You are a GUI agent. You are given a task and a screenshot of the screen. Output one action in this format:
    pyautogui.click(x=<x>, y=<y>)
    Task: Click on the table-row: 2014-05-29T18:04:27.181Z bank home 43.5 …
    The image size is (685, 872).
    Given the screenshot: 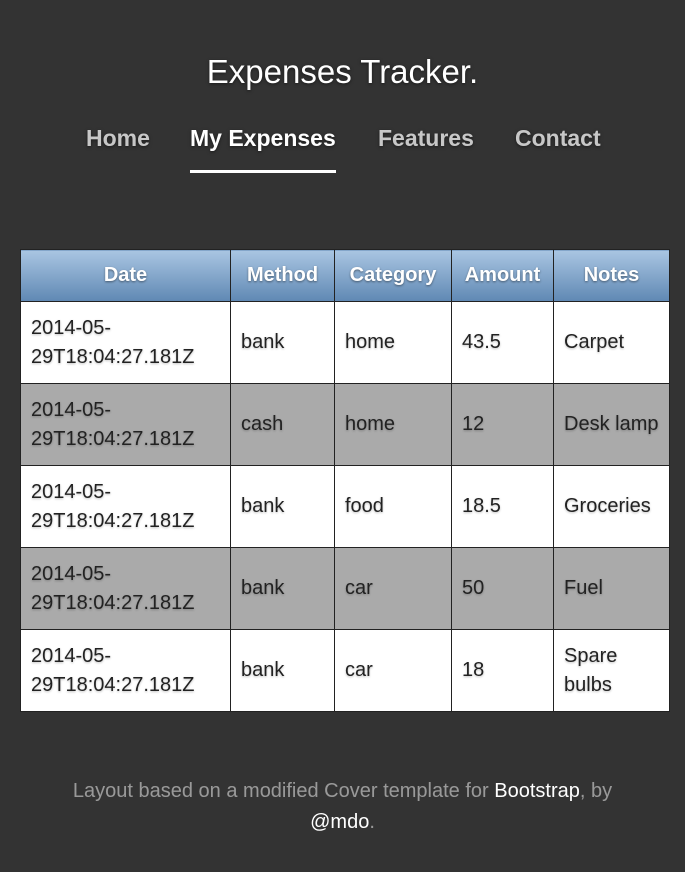 What is the action you would take?
    pyautogui.click(x=345, y=342)
    